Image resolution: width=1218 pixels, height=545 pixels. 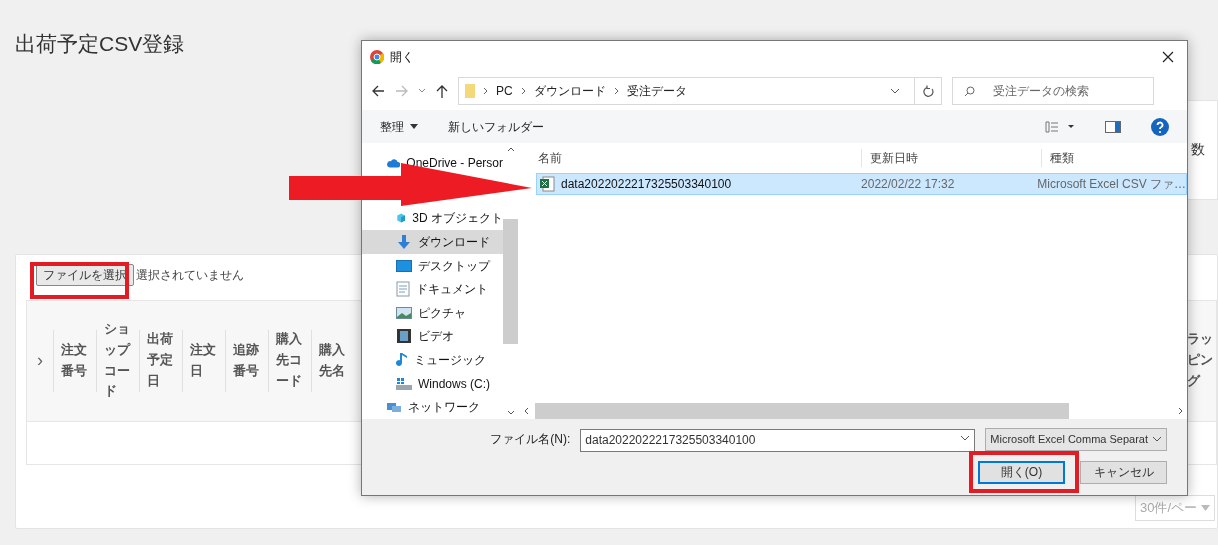 I want to click on dialog-title: 開く, so click(x=402, y=57).